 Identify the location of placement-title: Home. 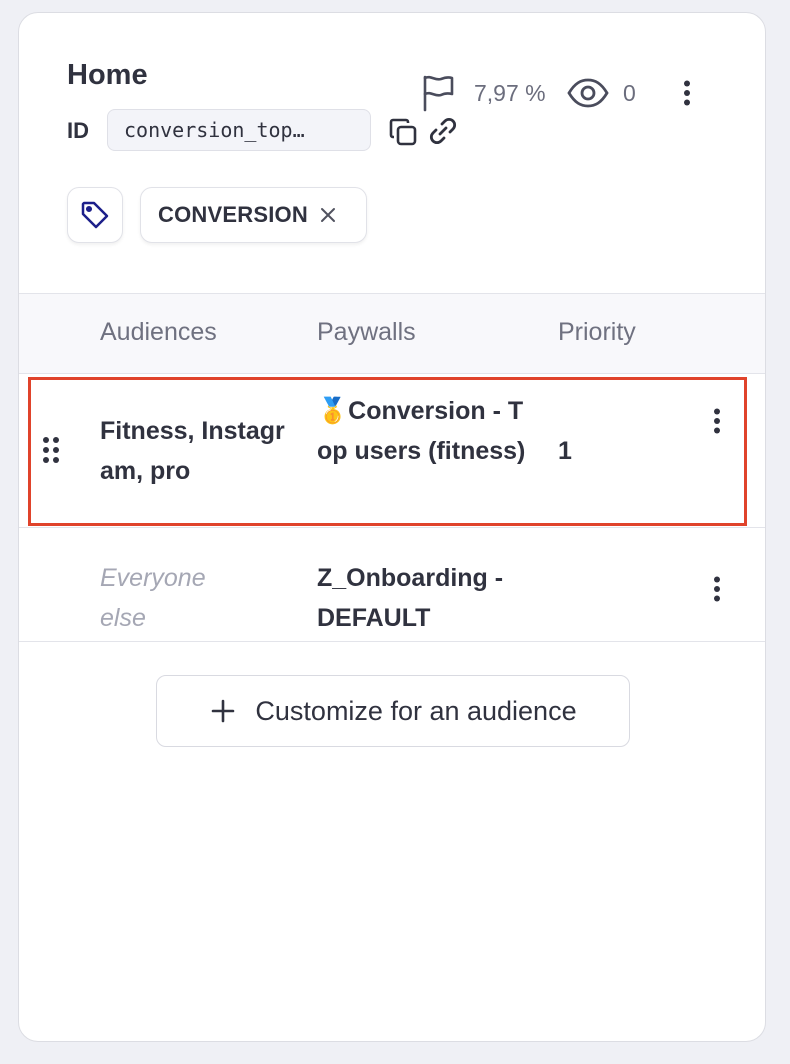
(107, 75).